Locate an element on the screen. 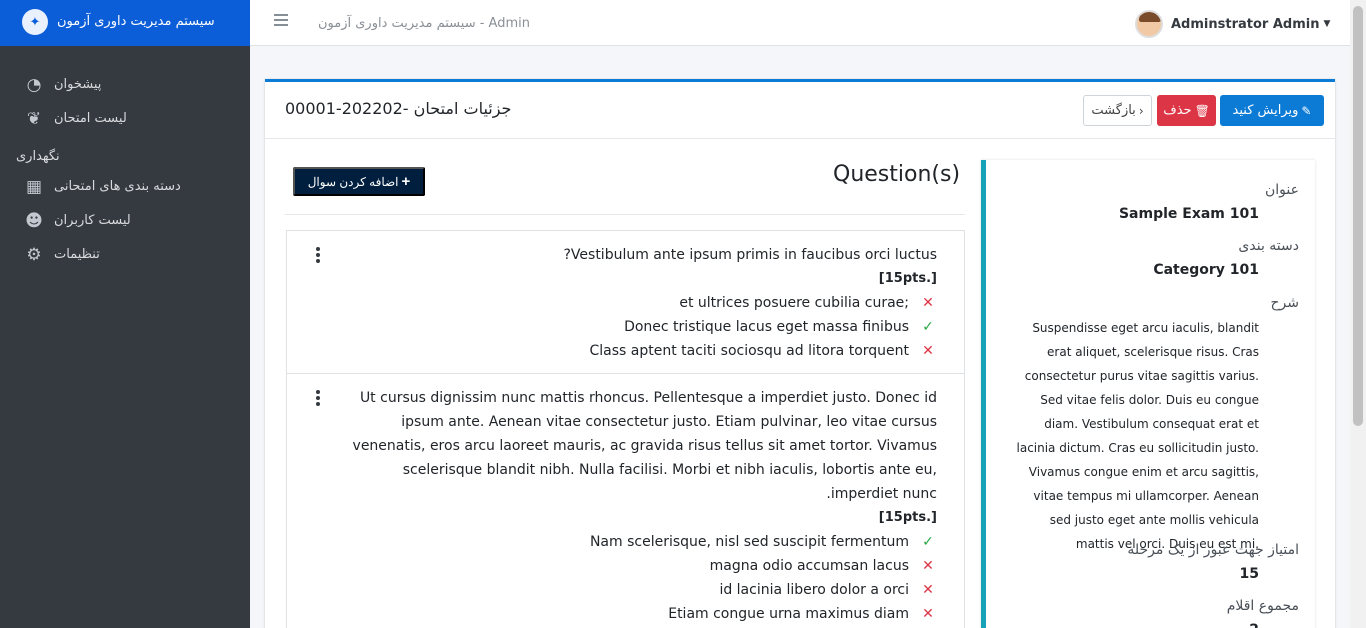 Image resolution: width=1366 pixels, height=628 pixels. back-button-label: بازگشت is located at coordinates (1113, 110).